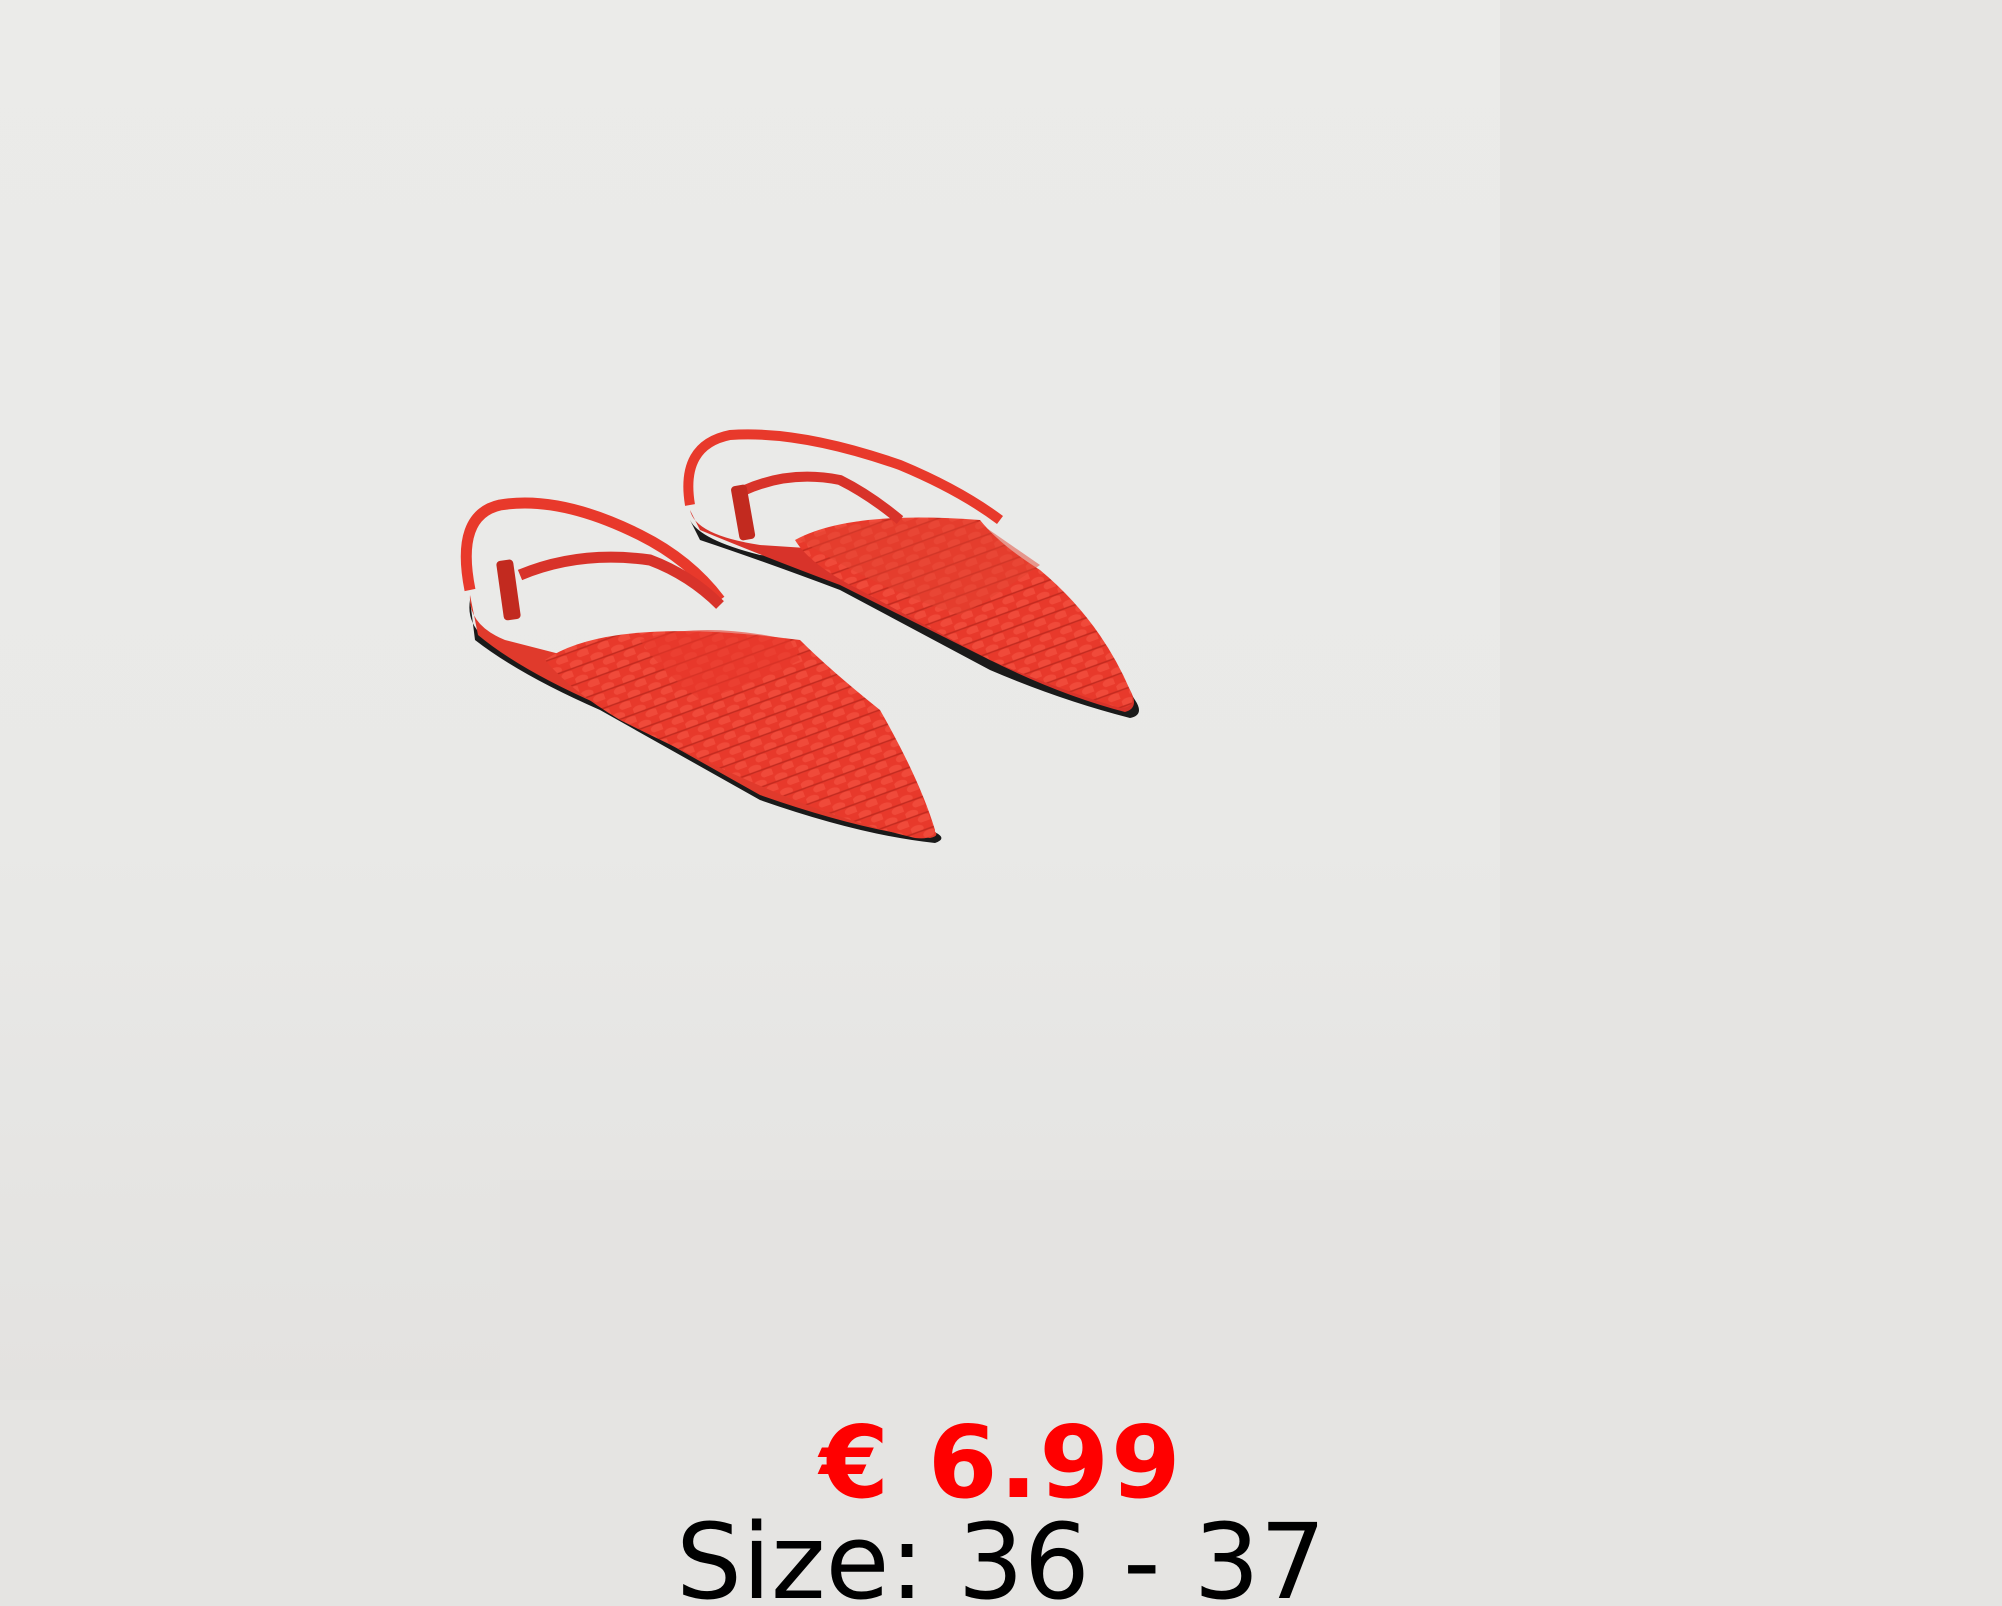 This screenshot has width=2002, height=1606. Describe the element at coordinates (799, 636) in the screenshot. I see `woven-slingback-shoes-icon` at that location.